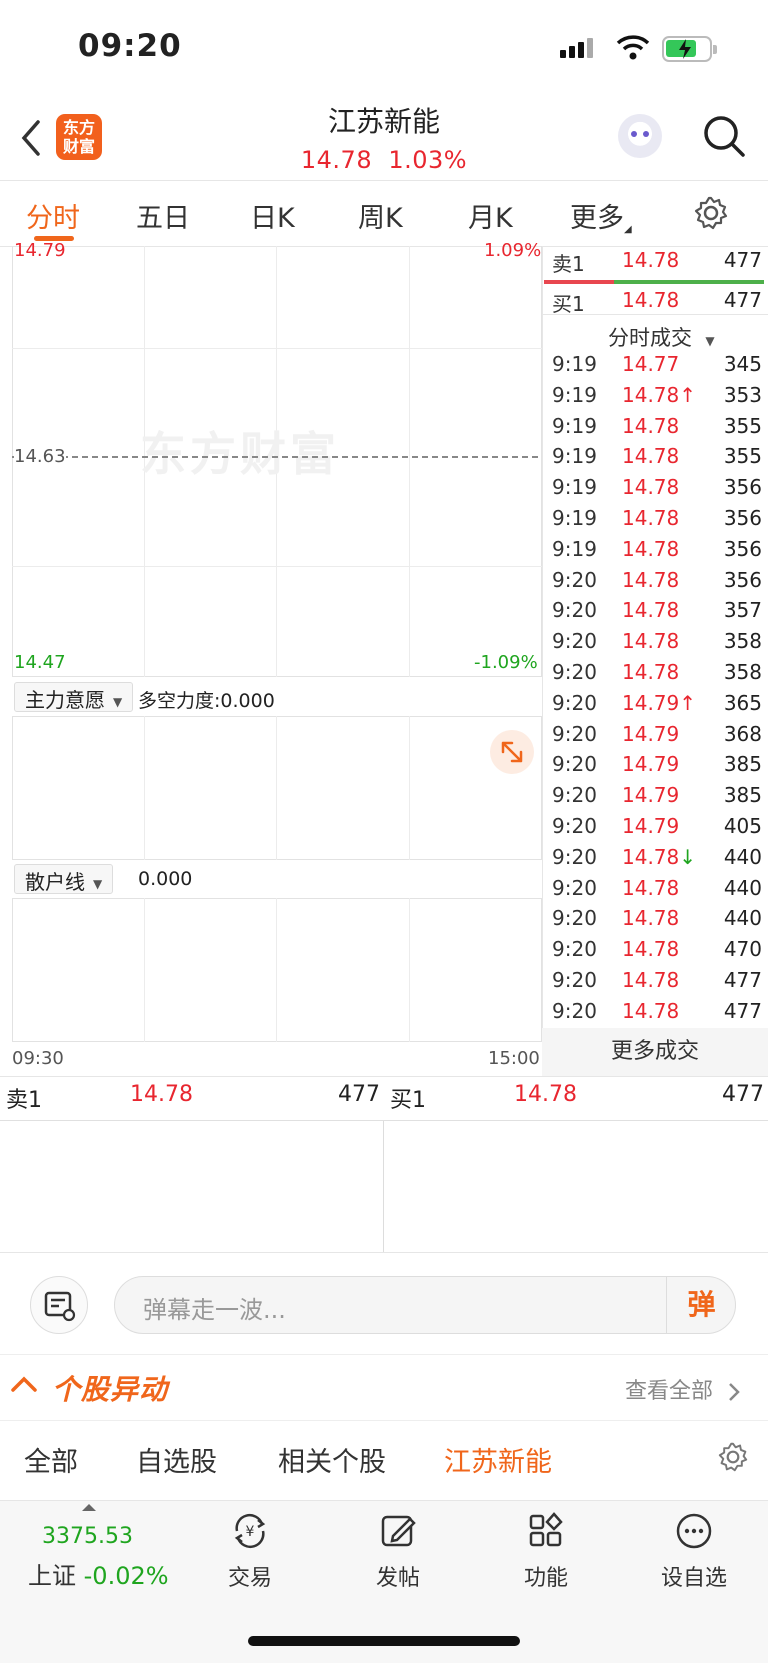  Describe the element at coordinates (724, 138) in the screenshot. I see `search-icon` at that location.